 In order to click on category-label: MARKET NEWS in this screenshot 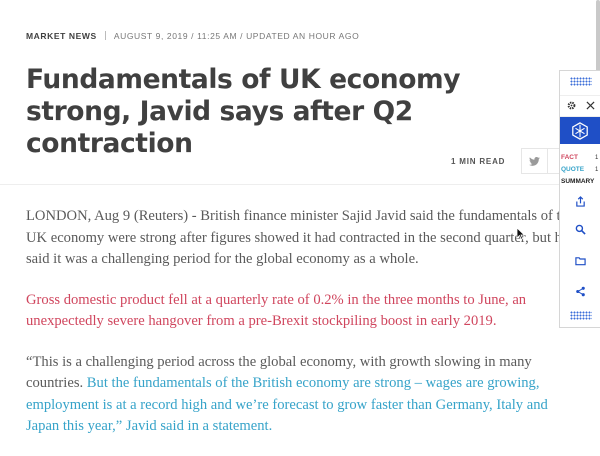, I will do `click(61, 36)`.